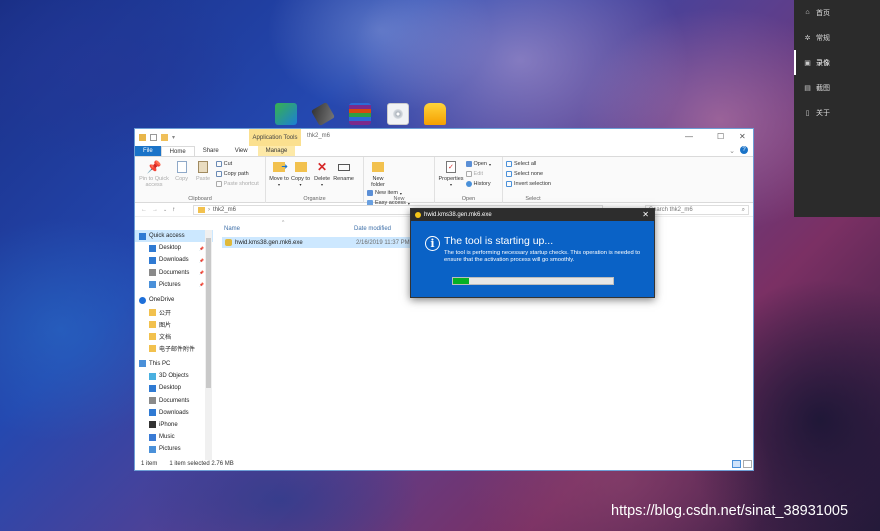 This screenshot has height=531, width=880. Describe the element at coordinates (343, 170) in the screenshot. I see `rename-button: Rename` at that location.